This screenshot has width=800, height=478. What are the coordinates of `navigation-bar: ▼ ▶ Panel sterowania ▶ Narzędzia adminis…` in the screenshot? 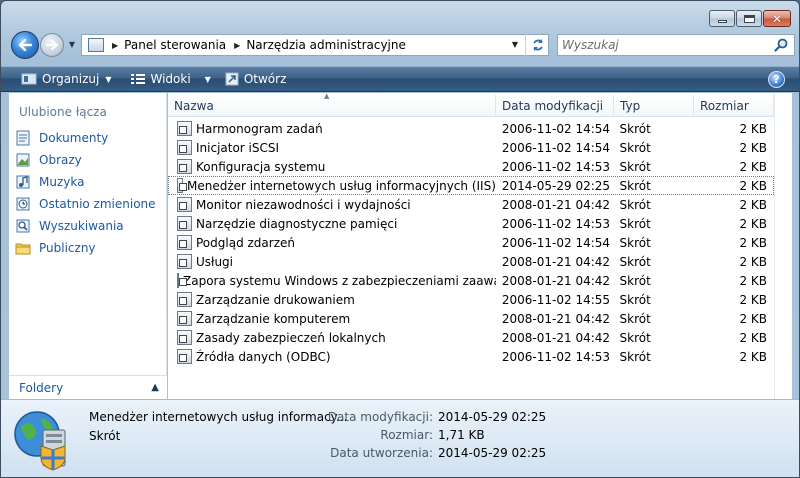 It's located at (402, 46).